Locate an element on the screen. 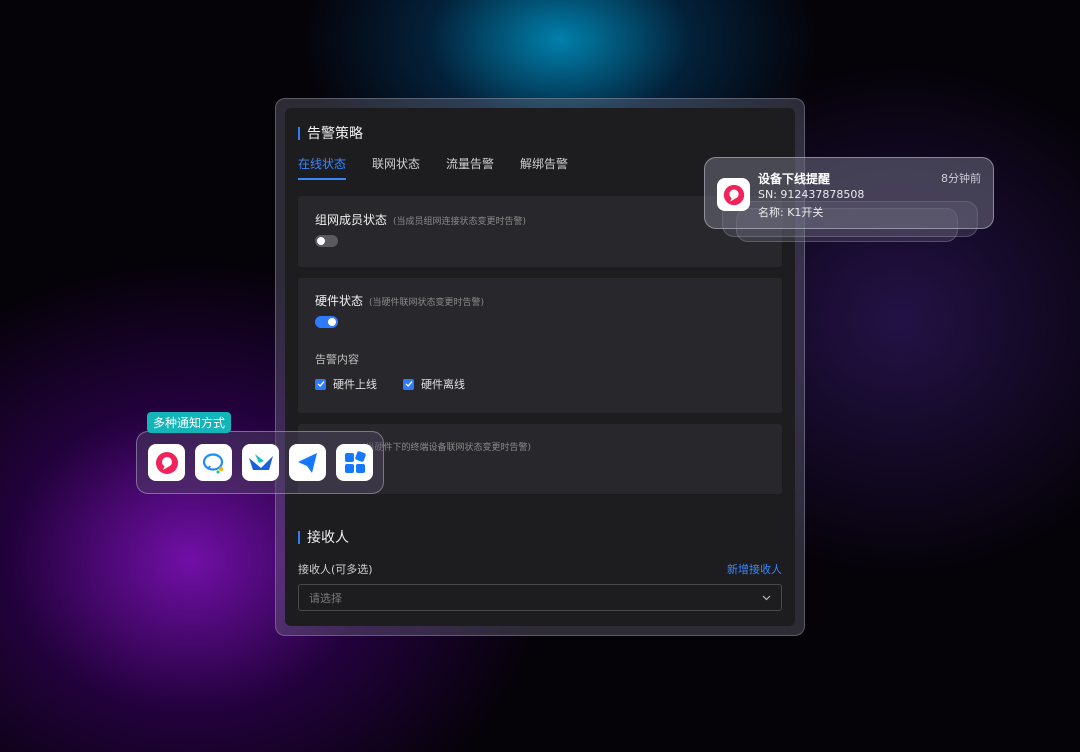 The width and height of the screenshot is (1080, 752). hardware-toggle is located at coordinates (326, 322).